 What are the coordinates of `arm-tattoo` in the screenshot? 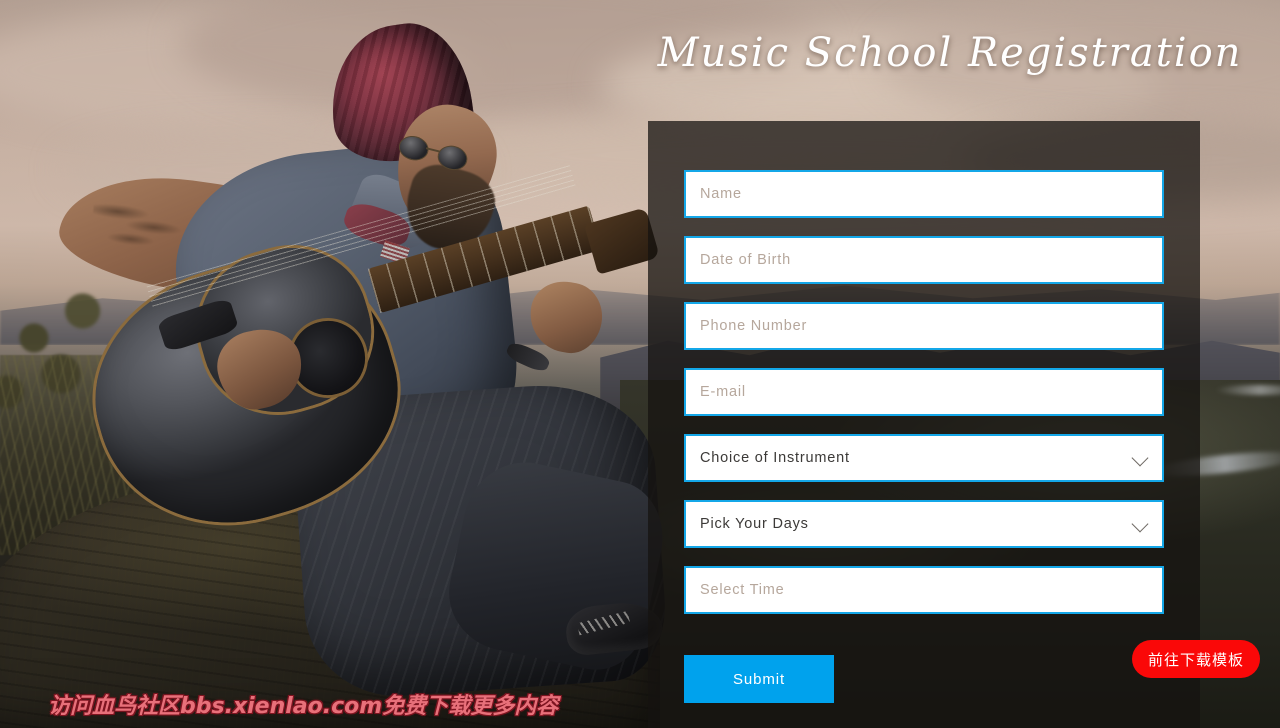 It's located at (140, 225).